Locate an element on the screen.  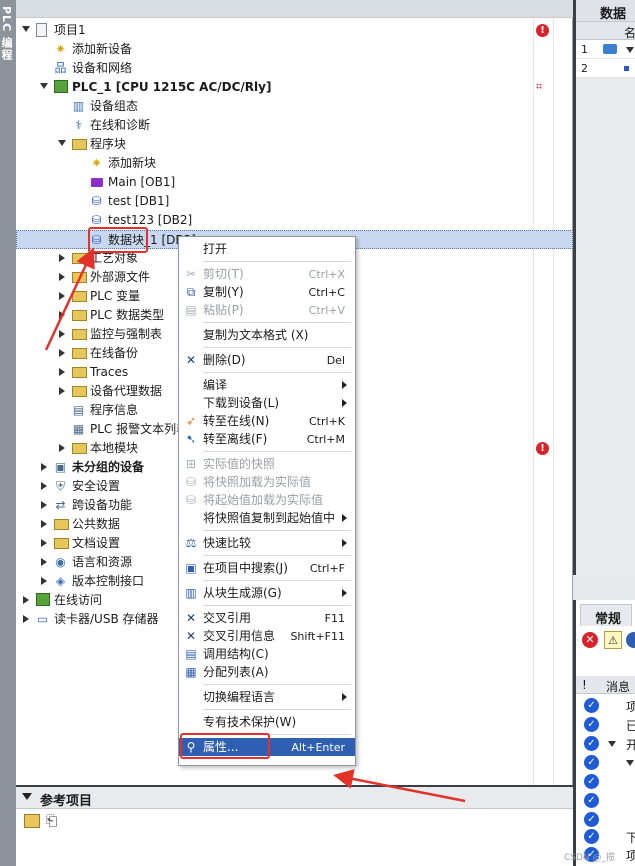
tree-item-program-blocks: 程序块 is located at coordinates (294, 144).